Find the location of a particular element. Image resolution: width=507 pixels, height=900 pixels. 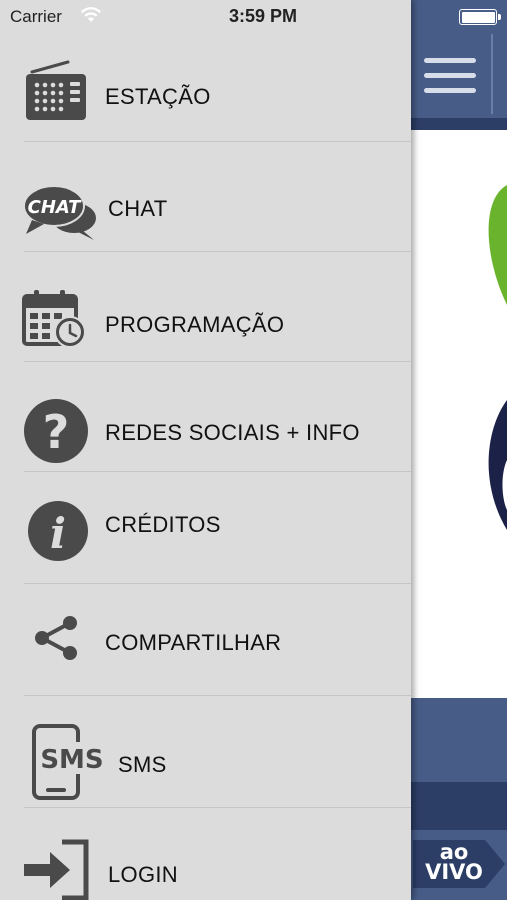

carrier-label: Carrier is located at coordinates (36, 16).